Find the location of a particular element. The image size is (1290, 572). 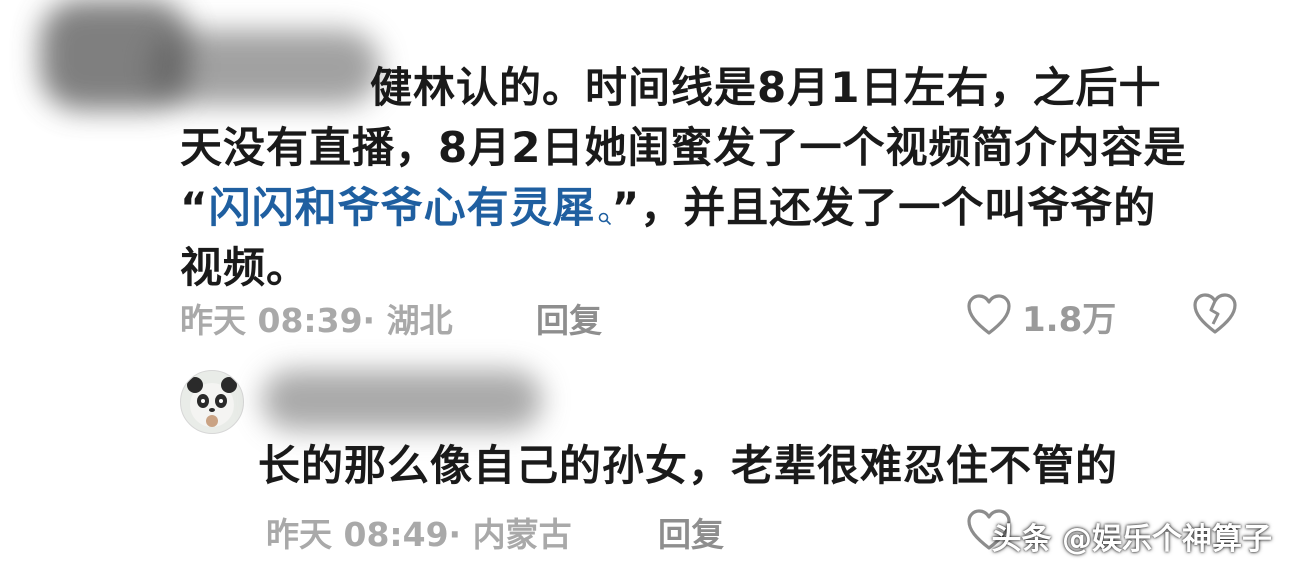

comment-1-like-button: 1.8万 is located at coordinates (1041, 316).